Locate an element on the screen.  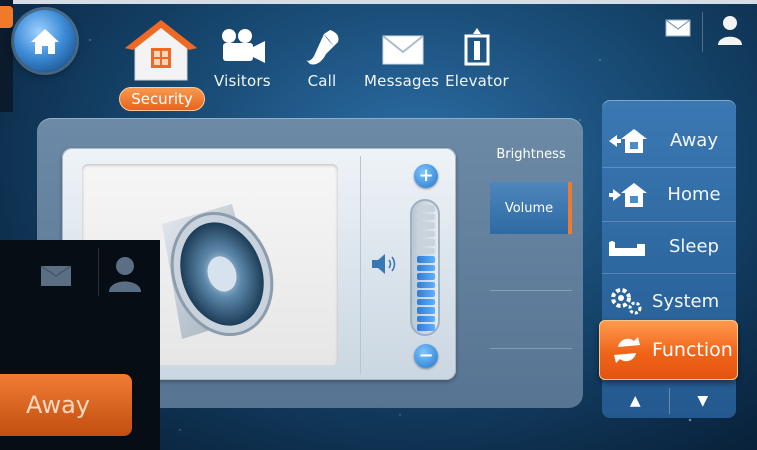
sleep-icon is located at coordinates (627, 248).